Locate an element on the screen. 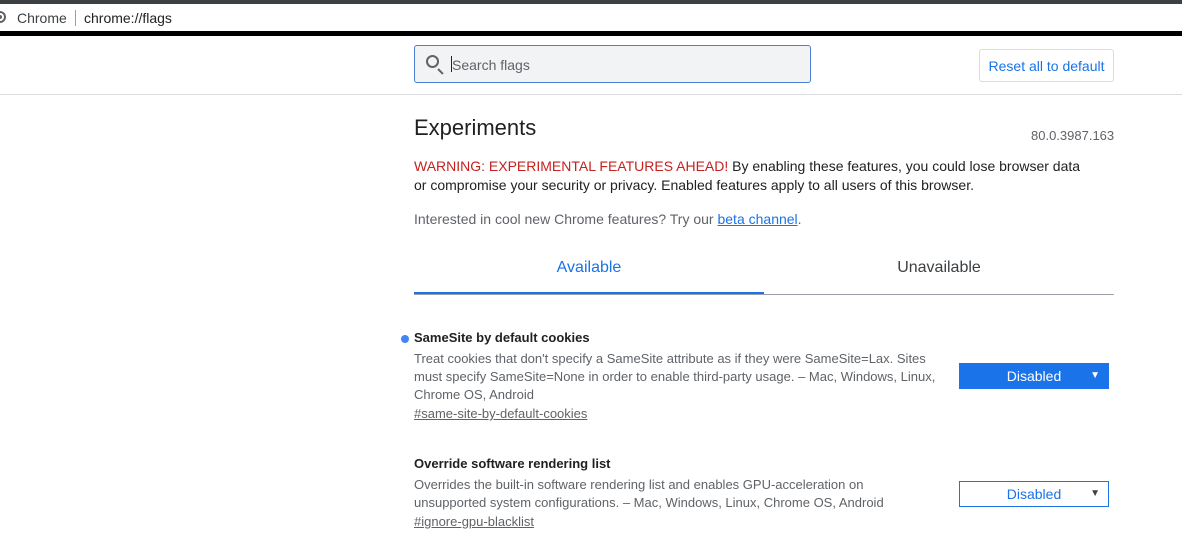  search-input is located at coordinates (622, 65).